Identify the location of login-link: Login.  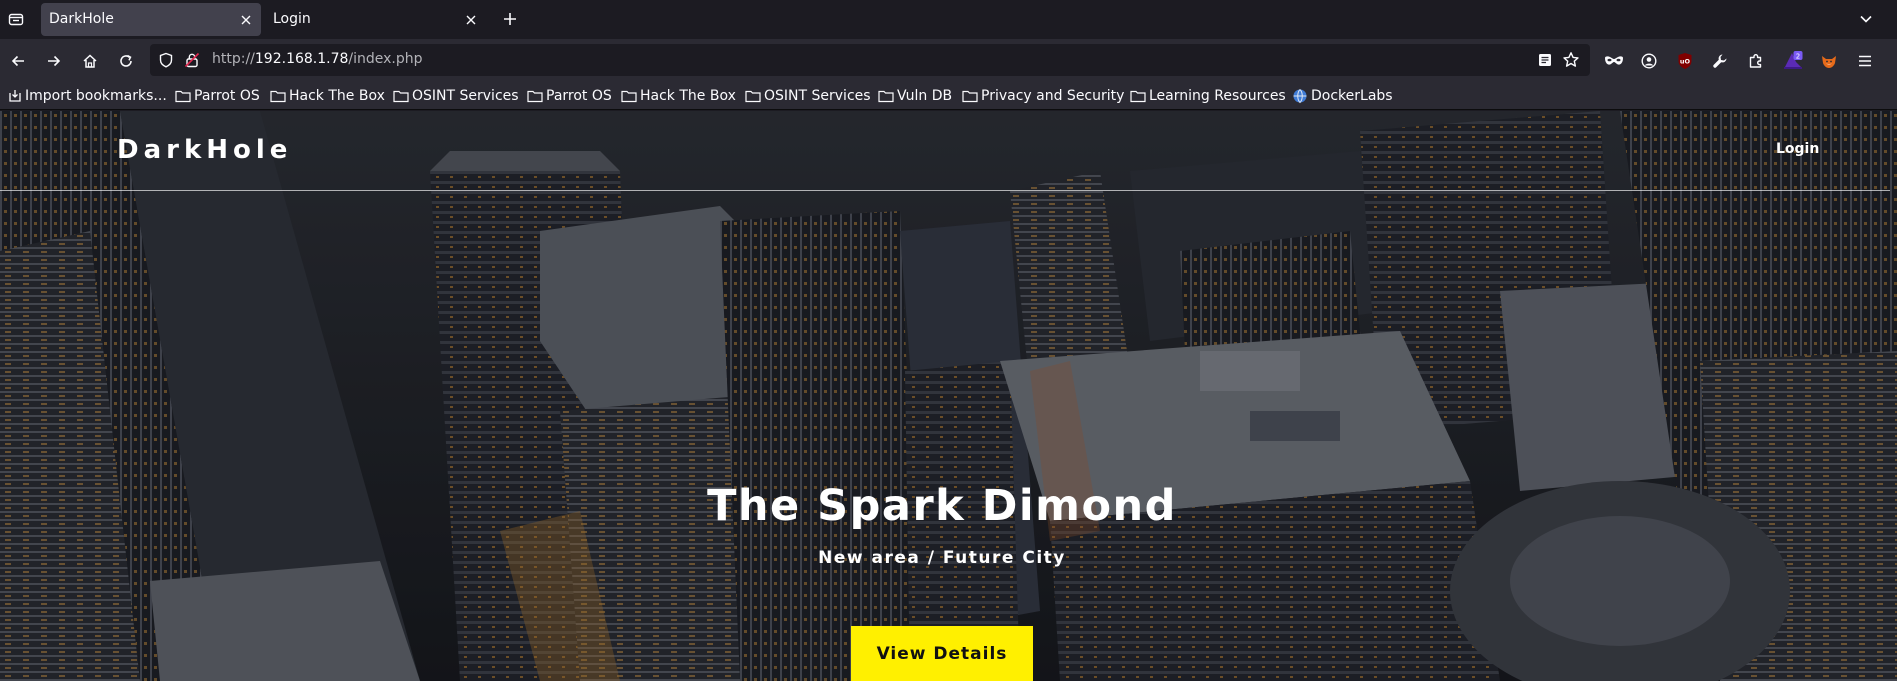
(1797, 149).